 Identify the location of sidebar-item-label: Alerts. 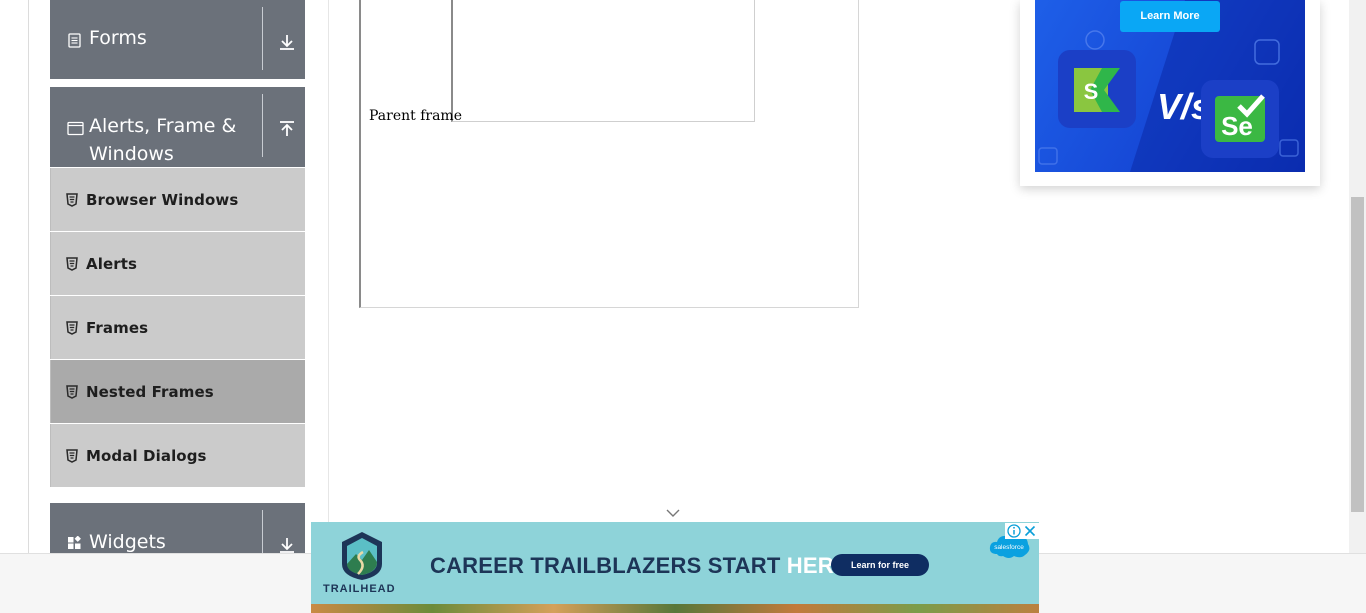
(112, 263).